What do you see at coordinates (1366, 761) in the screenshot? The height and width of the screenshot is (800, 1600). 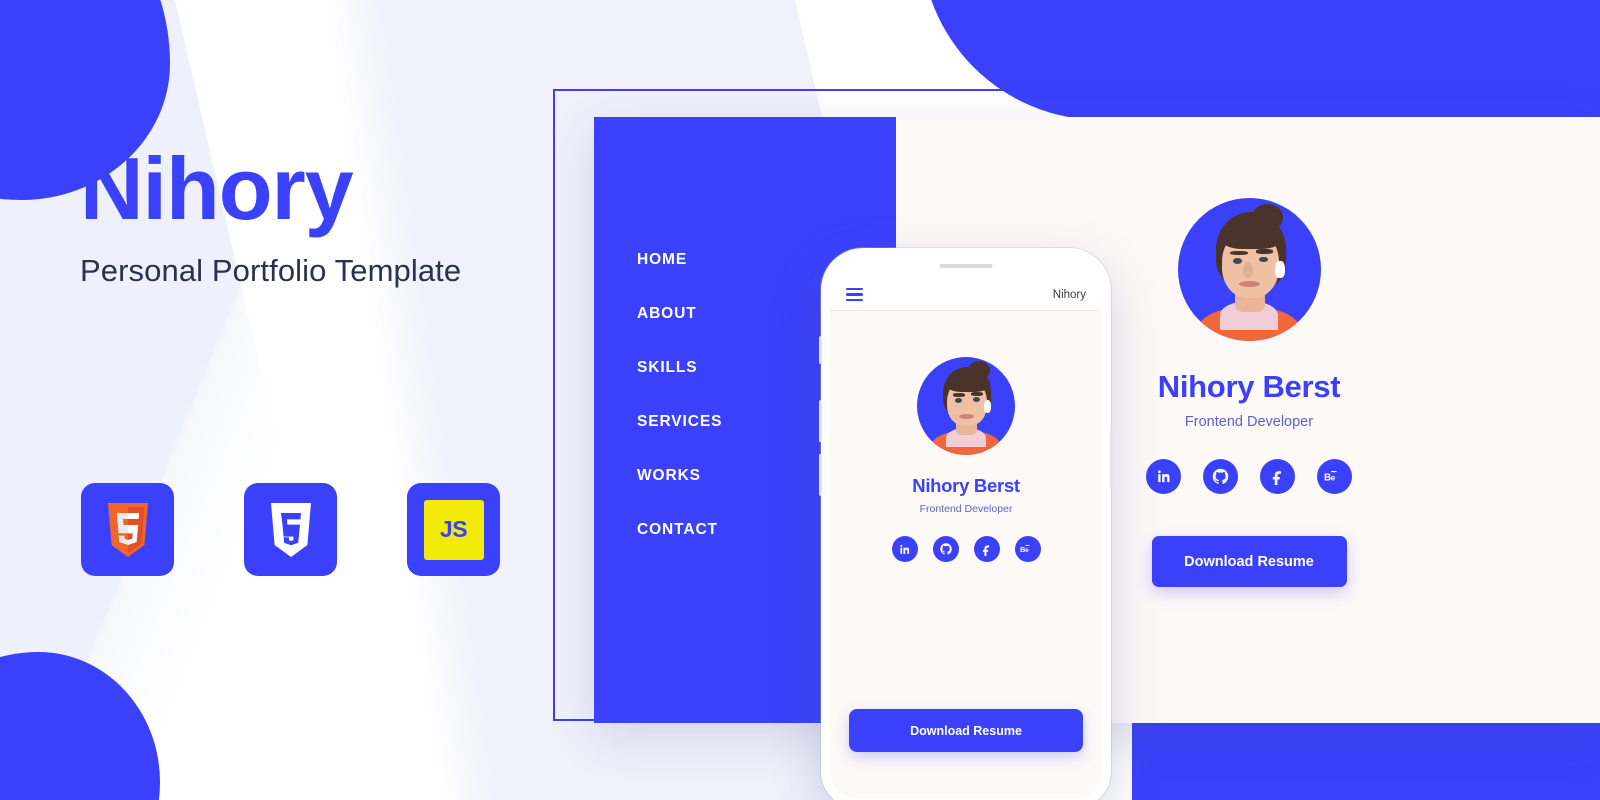 I see `band-bottom-right` at bounding box center [1366, 761].